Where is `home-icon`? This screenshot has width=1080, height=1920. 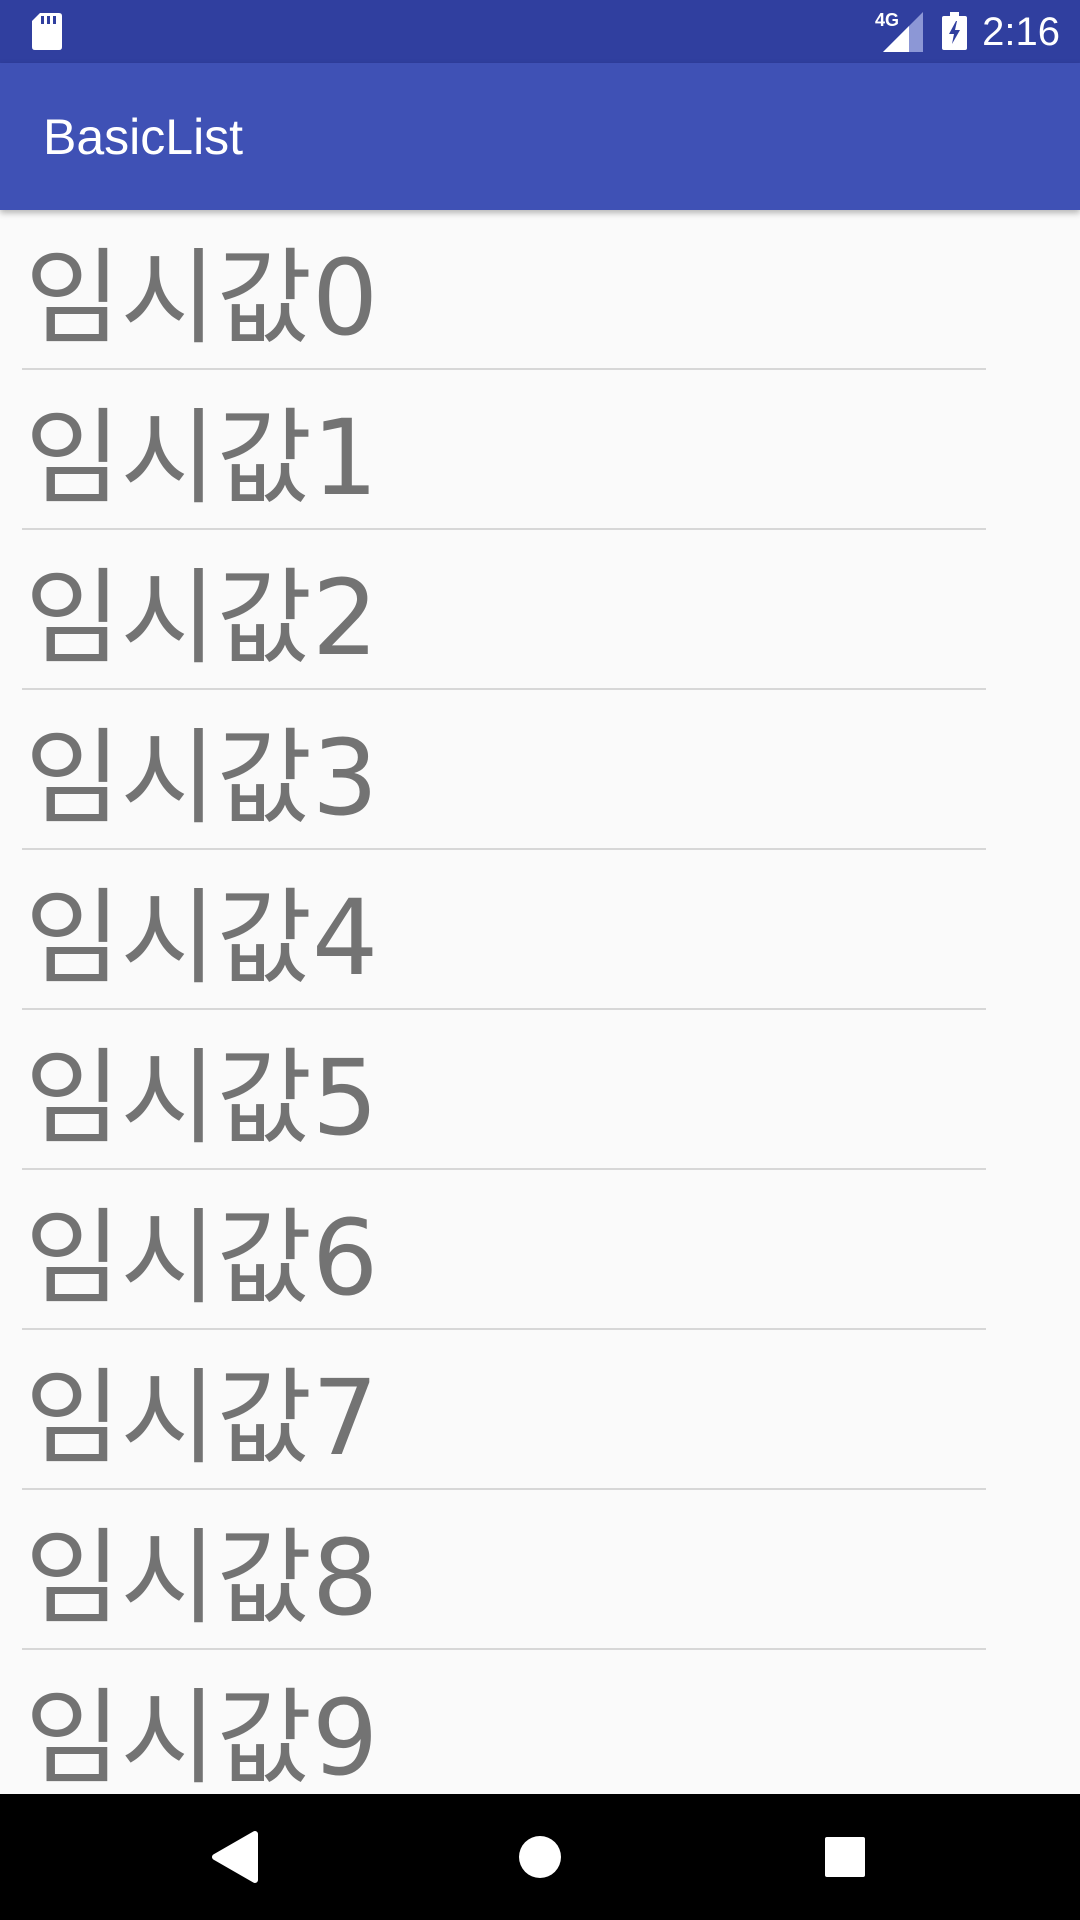
home-icon is located at coordinates (540, 1857).